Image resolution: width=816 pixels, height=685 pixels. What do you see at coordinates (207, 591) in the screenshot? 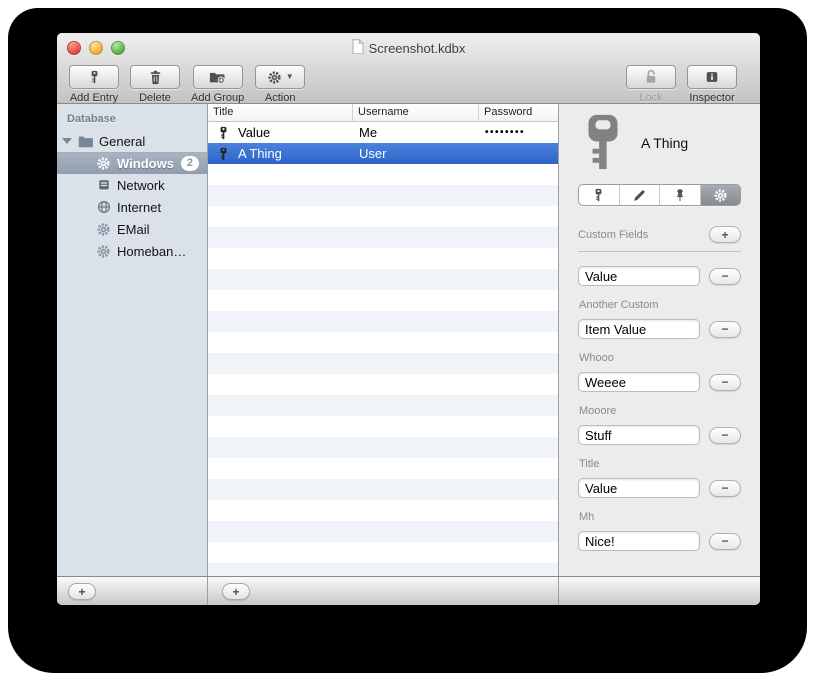
I see `bottom-bar-divider-left` at bounding box center [207, 591].